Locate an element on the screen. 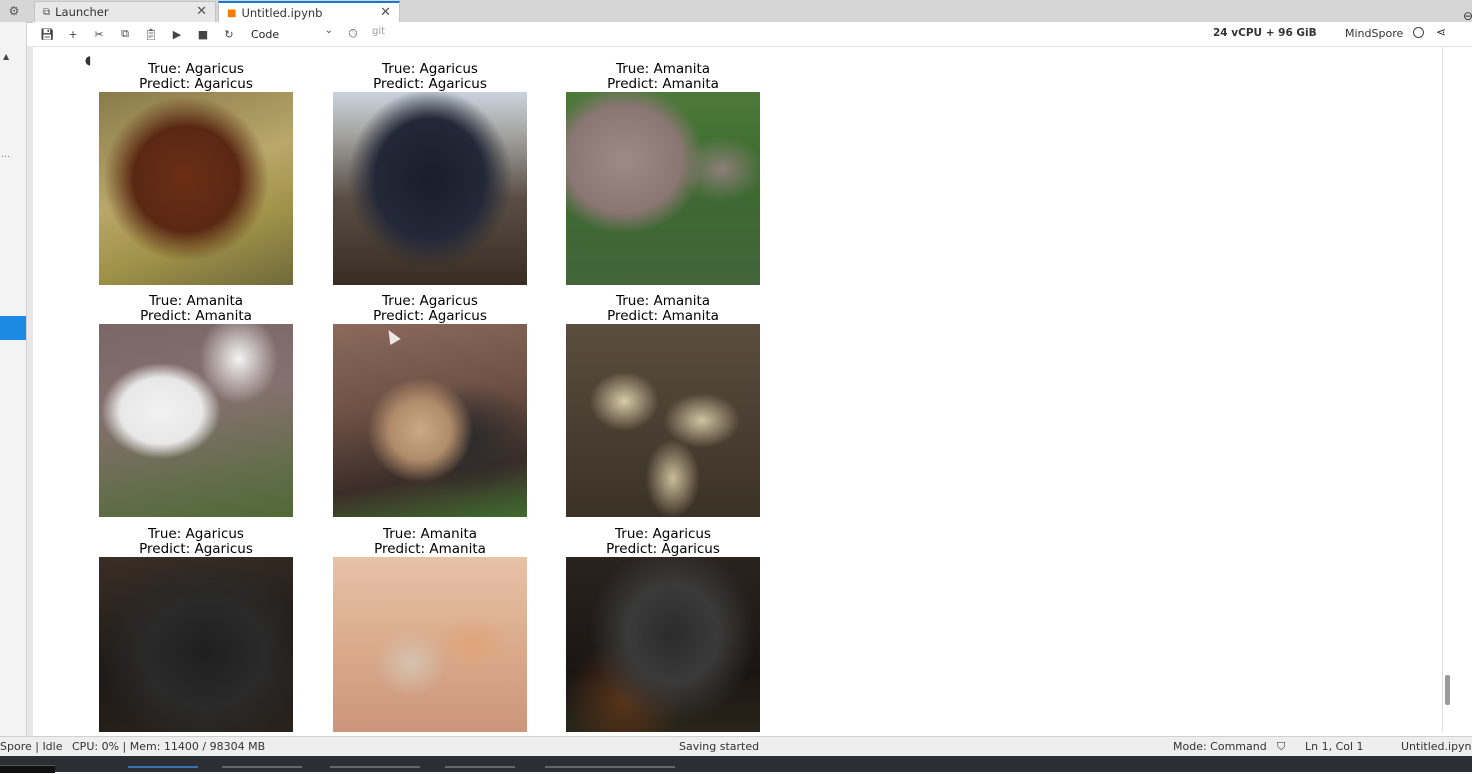 This screenshot has width=1472, height=774. save-icon: 💾︎ is located at coordinates (47, 34).